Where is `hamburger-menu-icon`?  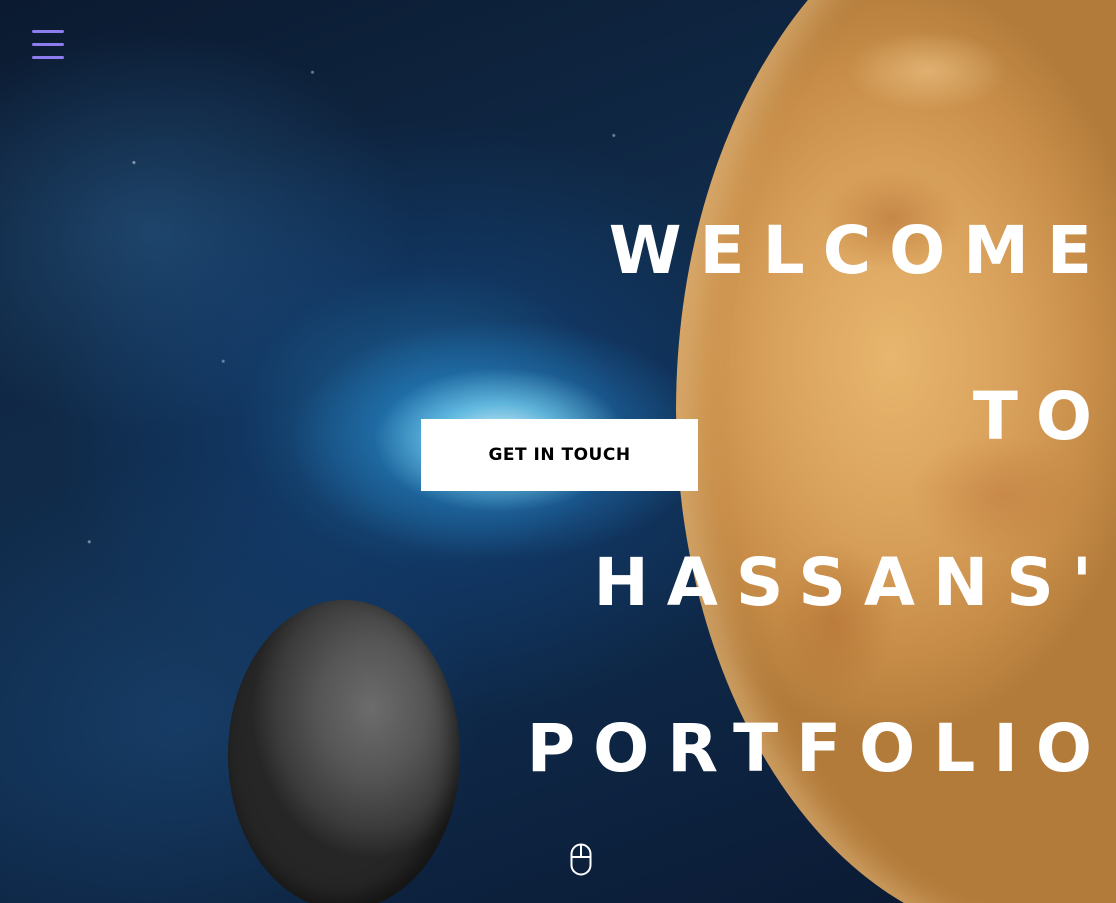
hamburger-menu-icon is located at coordinates (48, 45).